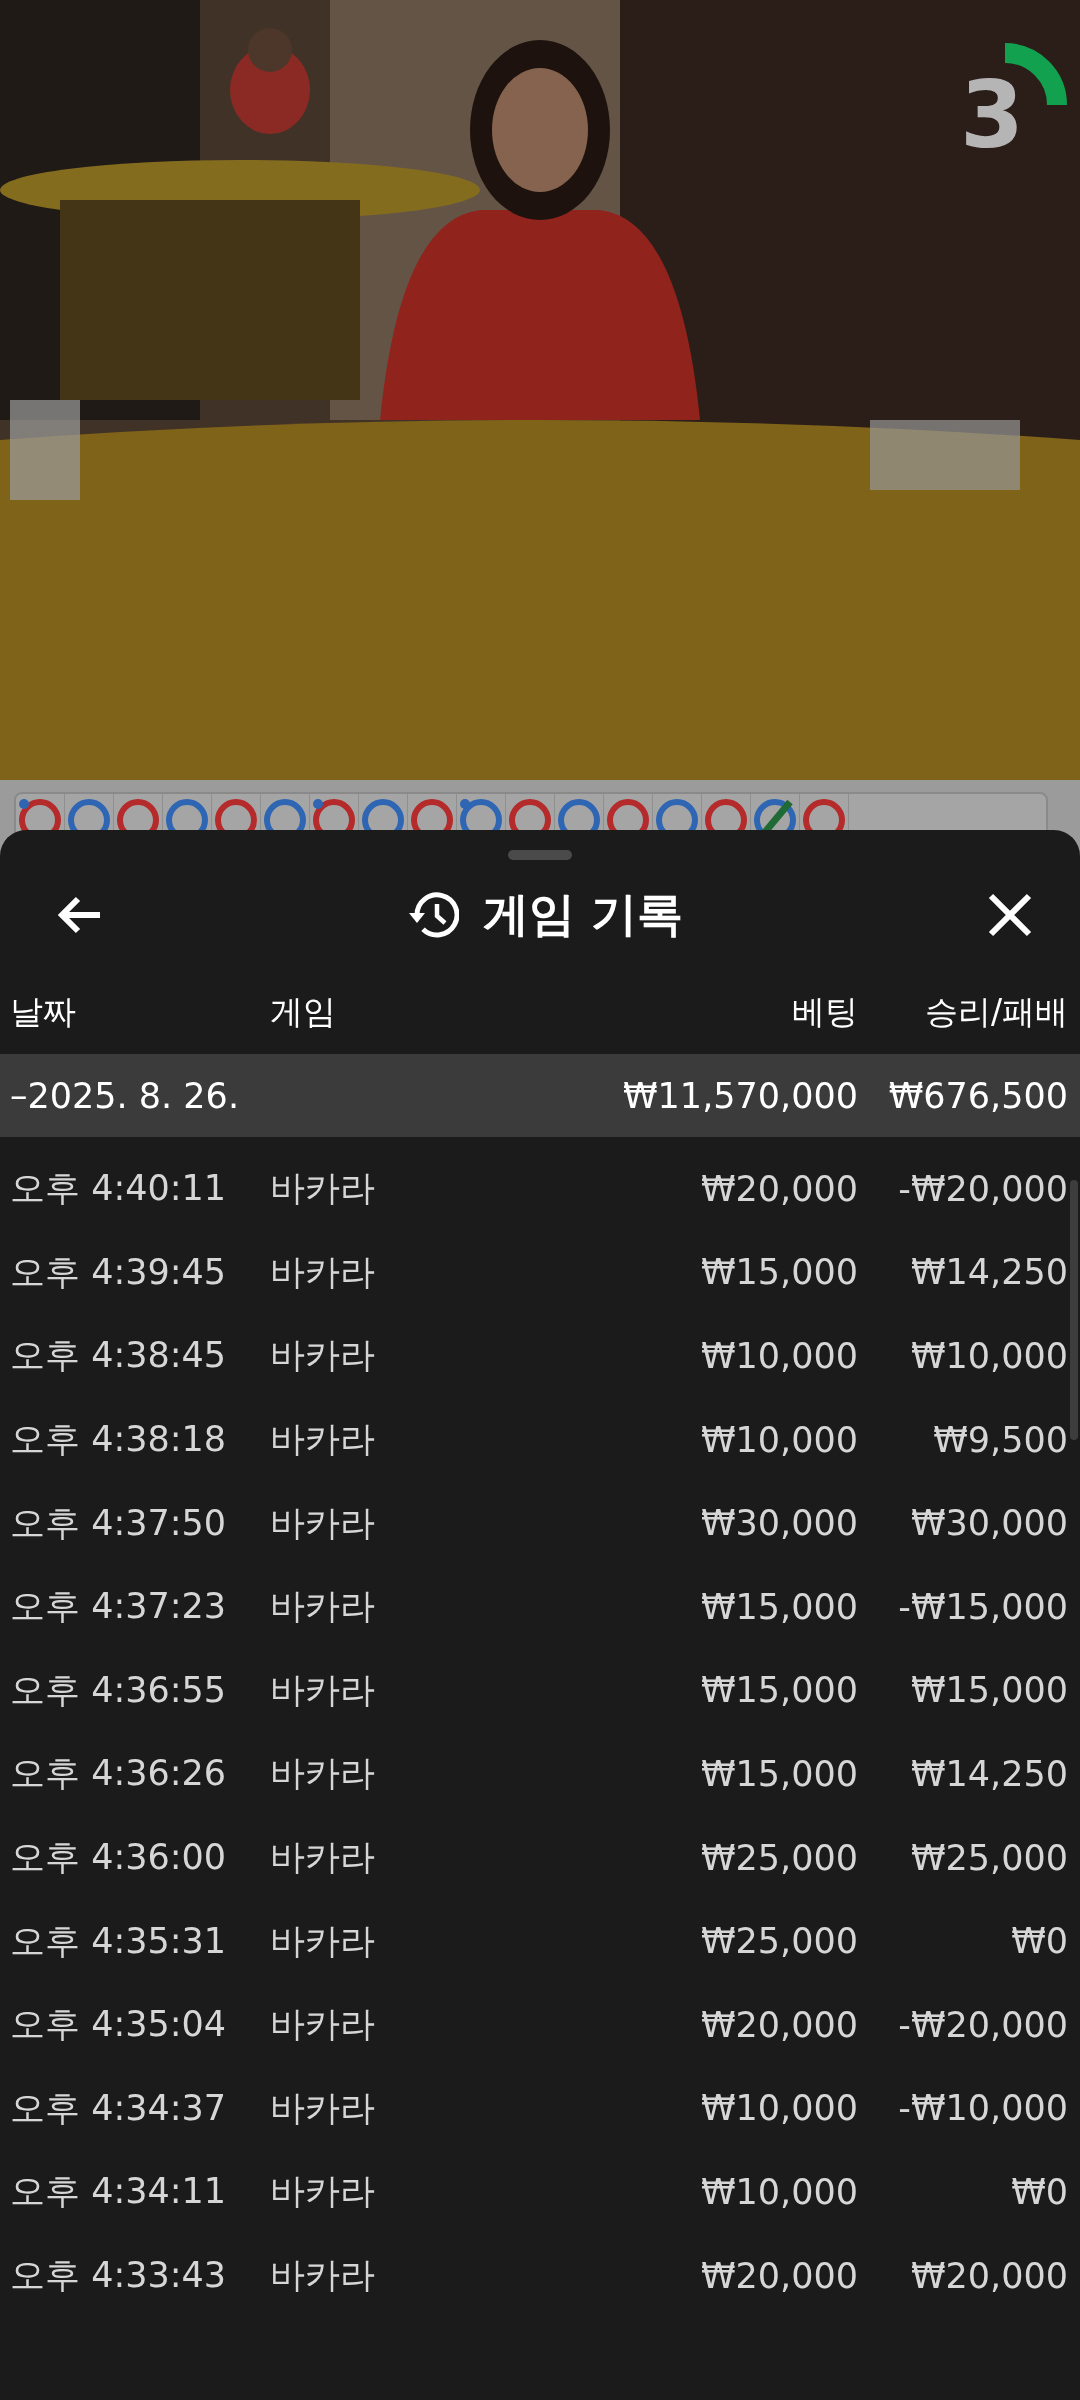  Describe the element at coordinates (119, 1774) in the screenshot. I see `time-cell-text: 오후 4:36:26` at that location.